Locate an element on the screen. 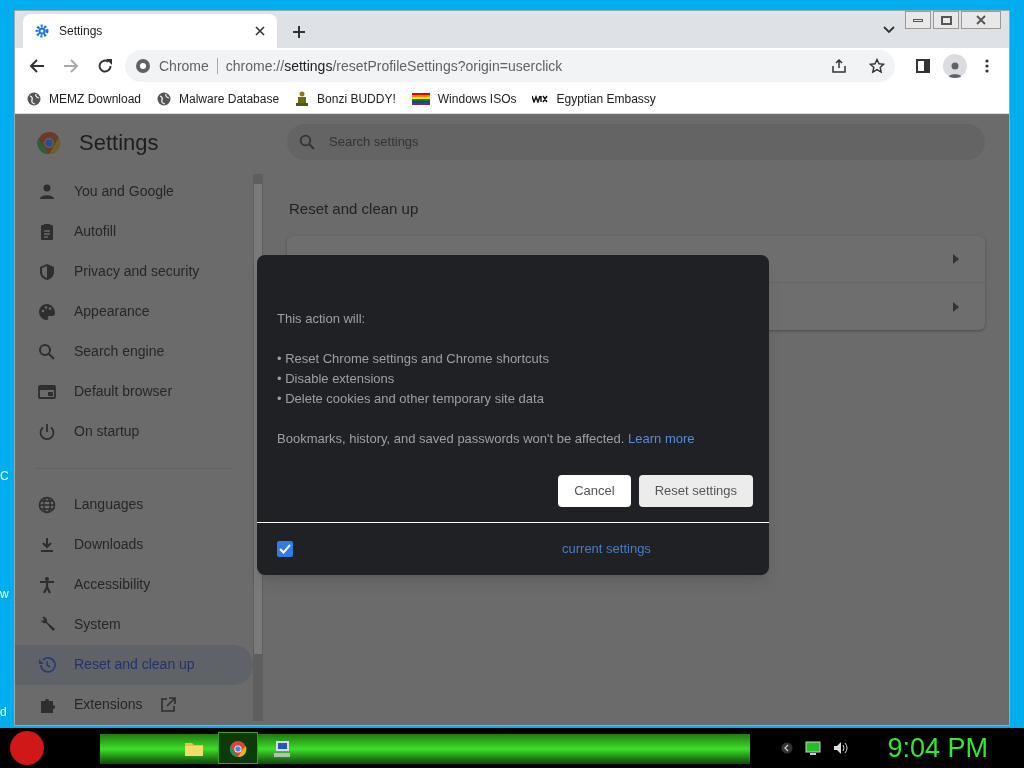 The image size is (1024, 768). person-icon is located at coordinates (47, 192).